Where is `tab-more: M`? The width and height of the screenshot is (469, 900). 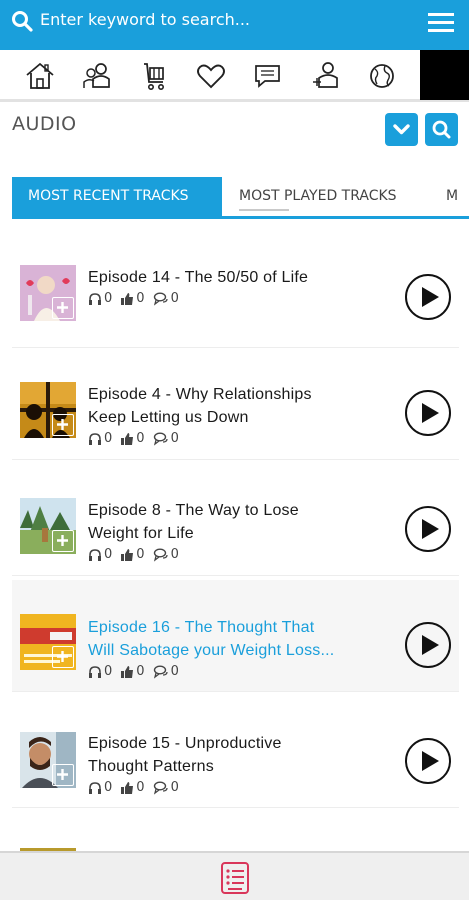
tab-more: M is located at coordinates (452, 196).